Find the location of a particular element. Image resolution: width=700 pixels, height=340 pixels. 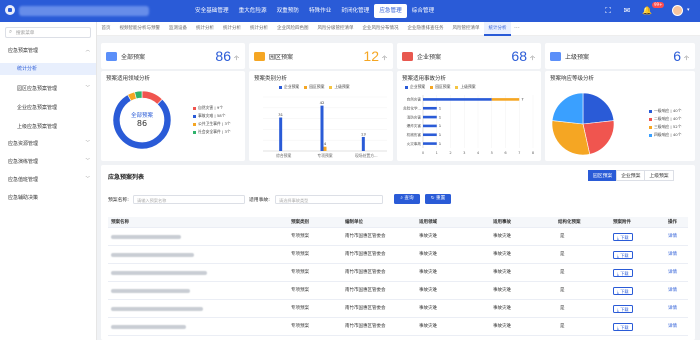

tab-risk-map: 企业风险四色图 is located at coordinates (293, 29).